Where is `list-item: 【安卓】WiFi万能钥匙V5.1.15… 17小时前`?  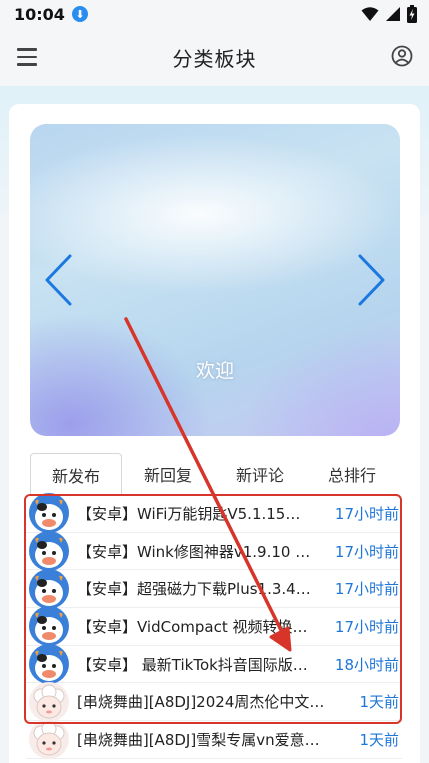
list-item: 【安卓】WiFi万能钥匙V5.1.15… 17小时前 is located at coordinates (214, 513).